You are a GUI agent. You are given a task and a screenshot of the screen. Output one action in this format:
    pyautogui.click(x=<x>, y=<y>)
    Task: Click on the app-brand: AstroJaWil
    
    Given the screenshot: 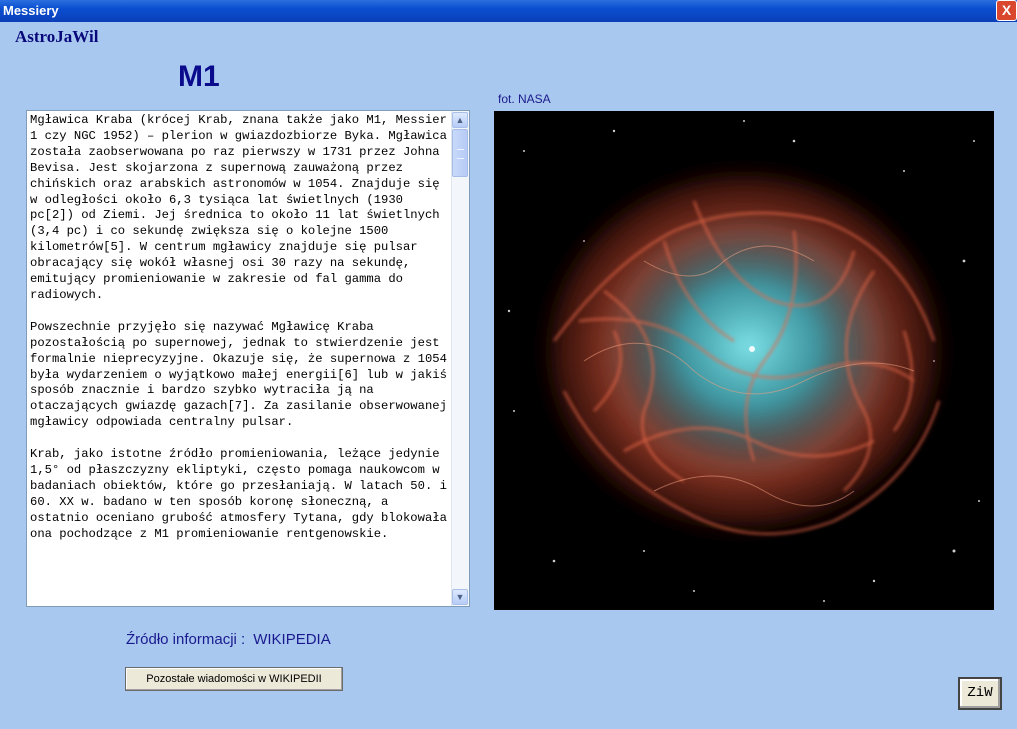 What is the action you would take?
    pyautogui.click(x=57, y=36)
    